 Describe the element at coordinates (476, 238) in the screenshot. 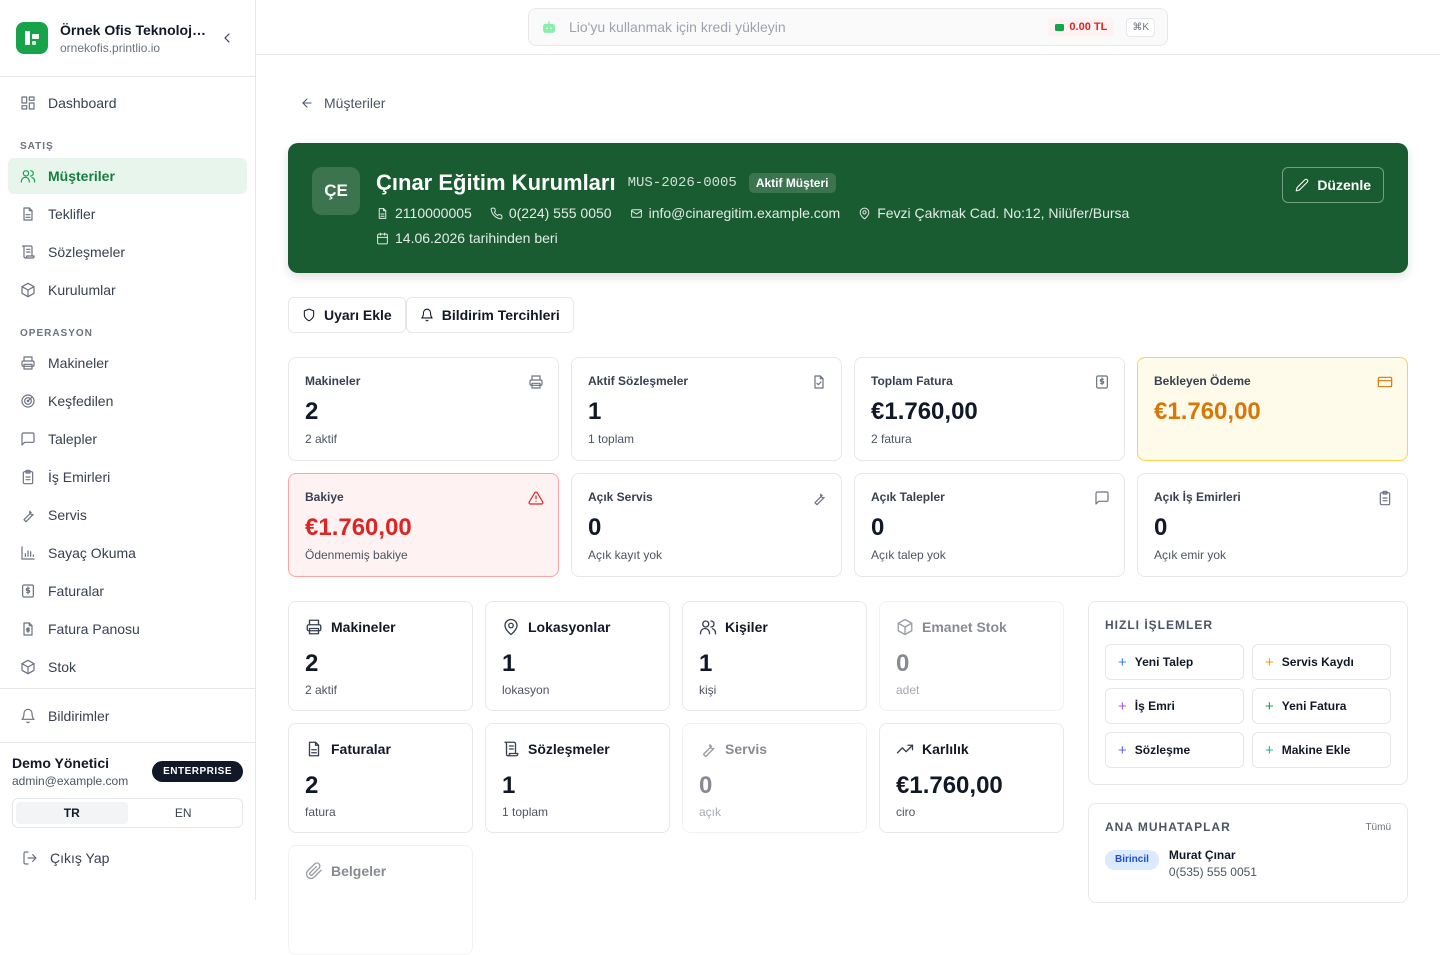

I see `since-value: 14.06.2026 tarihinden beri` at that location.